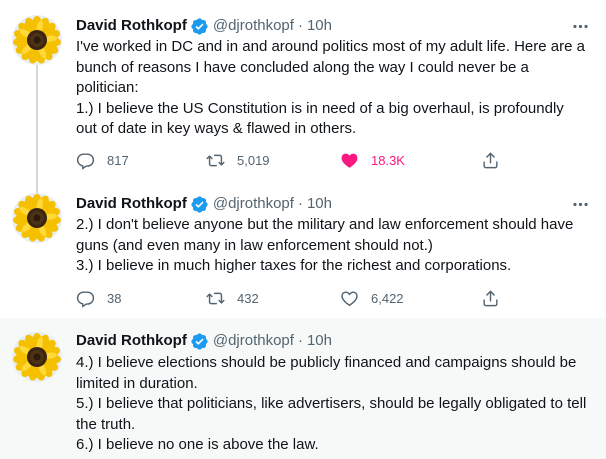  I want to click on retweet-button: 432, so click(232, 298).